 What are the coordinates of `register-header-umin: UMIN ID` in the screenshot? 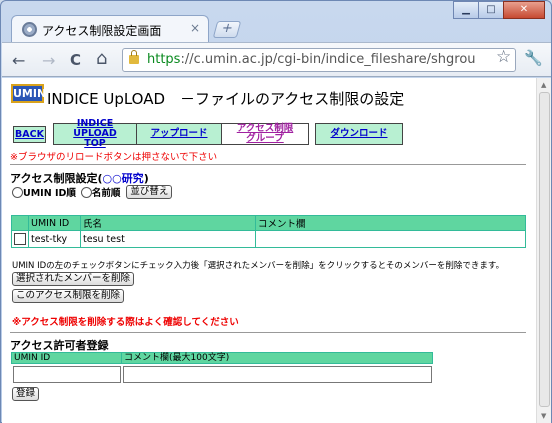 It's located at (66, 358).